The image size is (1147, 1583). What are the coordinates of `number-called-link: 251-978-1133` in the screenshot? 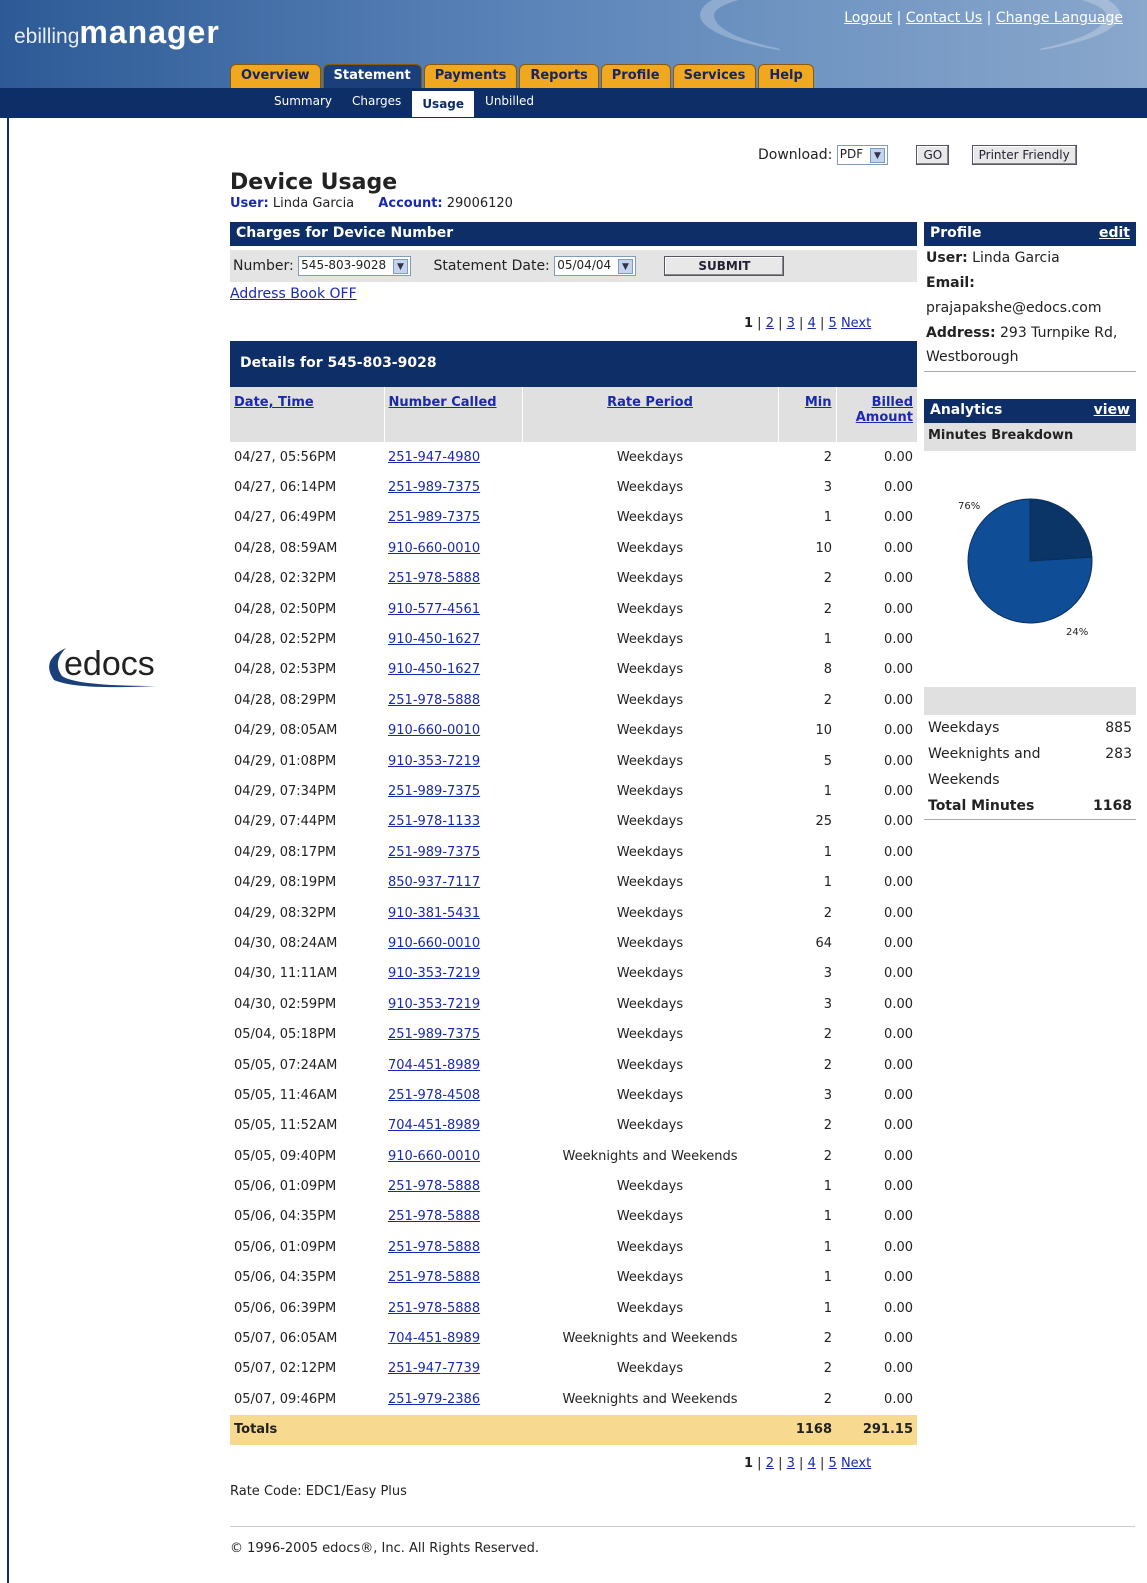 It's located at (434, 821).